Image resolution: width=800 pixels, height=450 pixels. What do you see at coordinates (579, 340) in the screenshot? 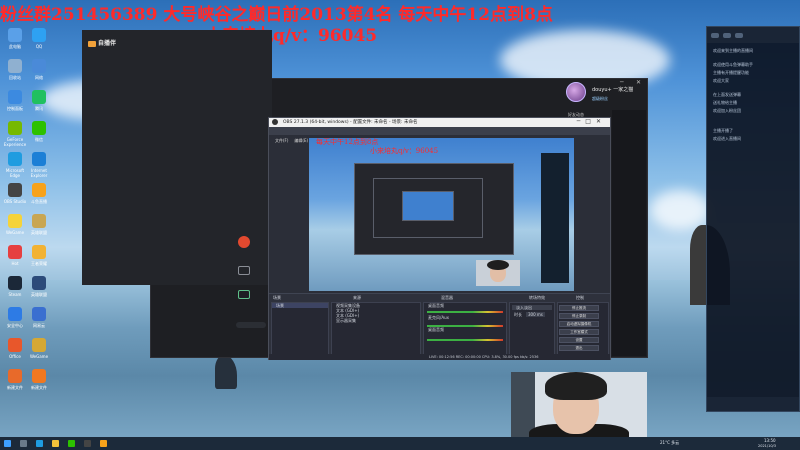
I see `obs-control-button: 设置` at bounding box center [579, 340].